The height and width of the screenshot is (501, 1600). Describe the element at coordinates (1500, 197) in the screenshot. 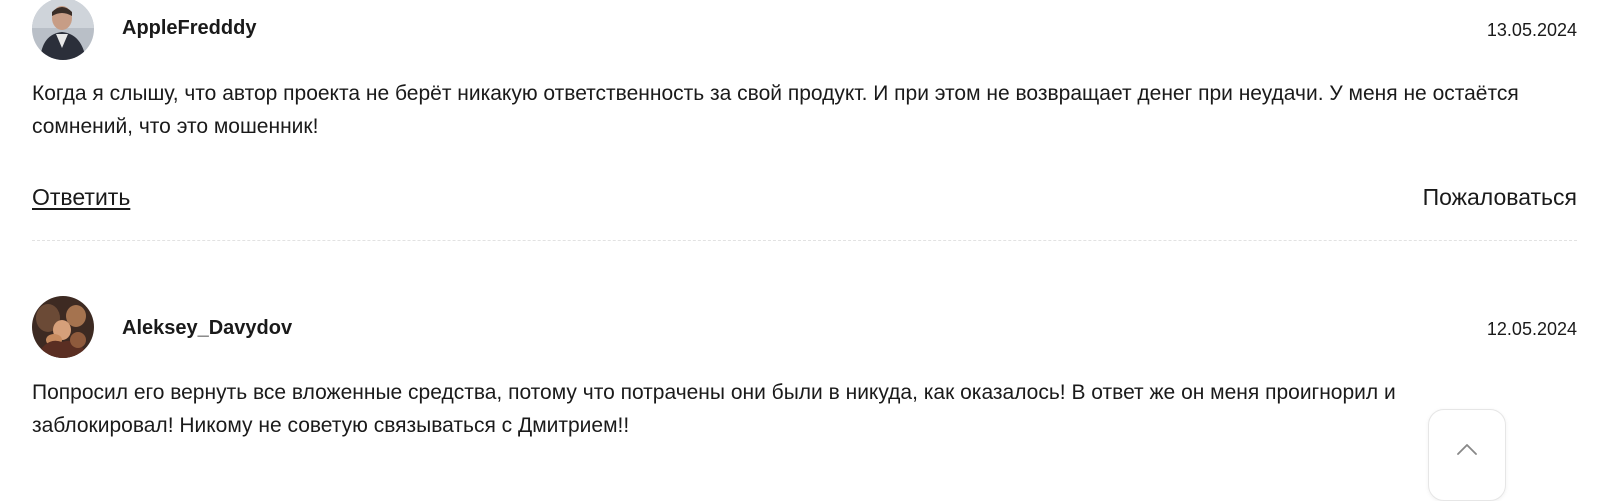

I see `report-link: Пожаловаться` at that location.